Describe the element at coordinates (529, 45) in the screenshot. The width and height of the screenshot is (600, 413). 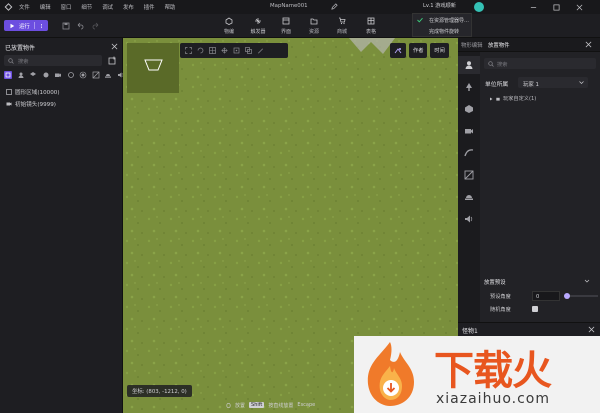
I see `right-panel-tabs: 物形编辑 放置物件` at that location.